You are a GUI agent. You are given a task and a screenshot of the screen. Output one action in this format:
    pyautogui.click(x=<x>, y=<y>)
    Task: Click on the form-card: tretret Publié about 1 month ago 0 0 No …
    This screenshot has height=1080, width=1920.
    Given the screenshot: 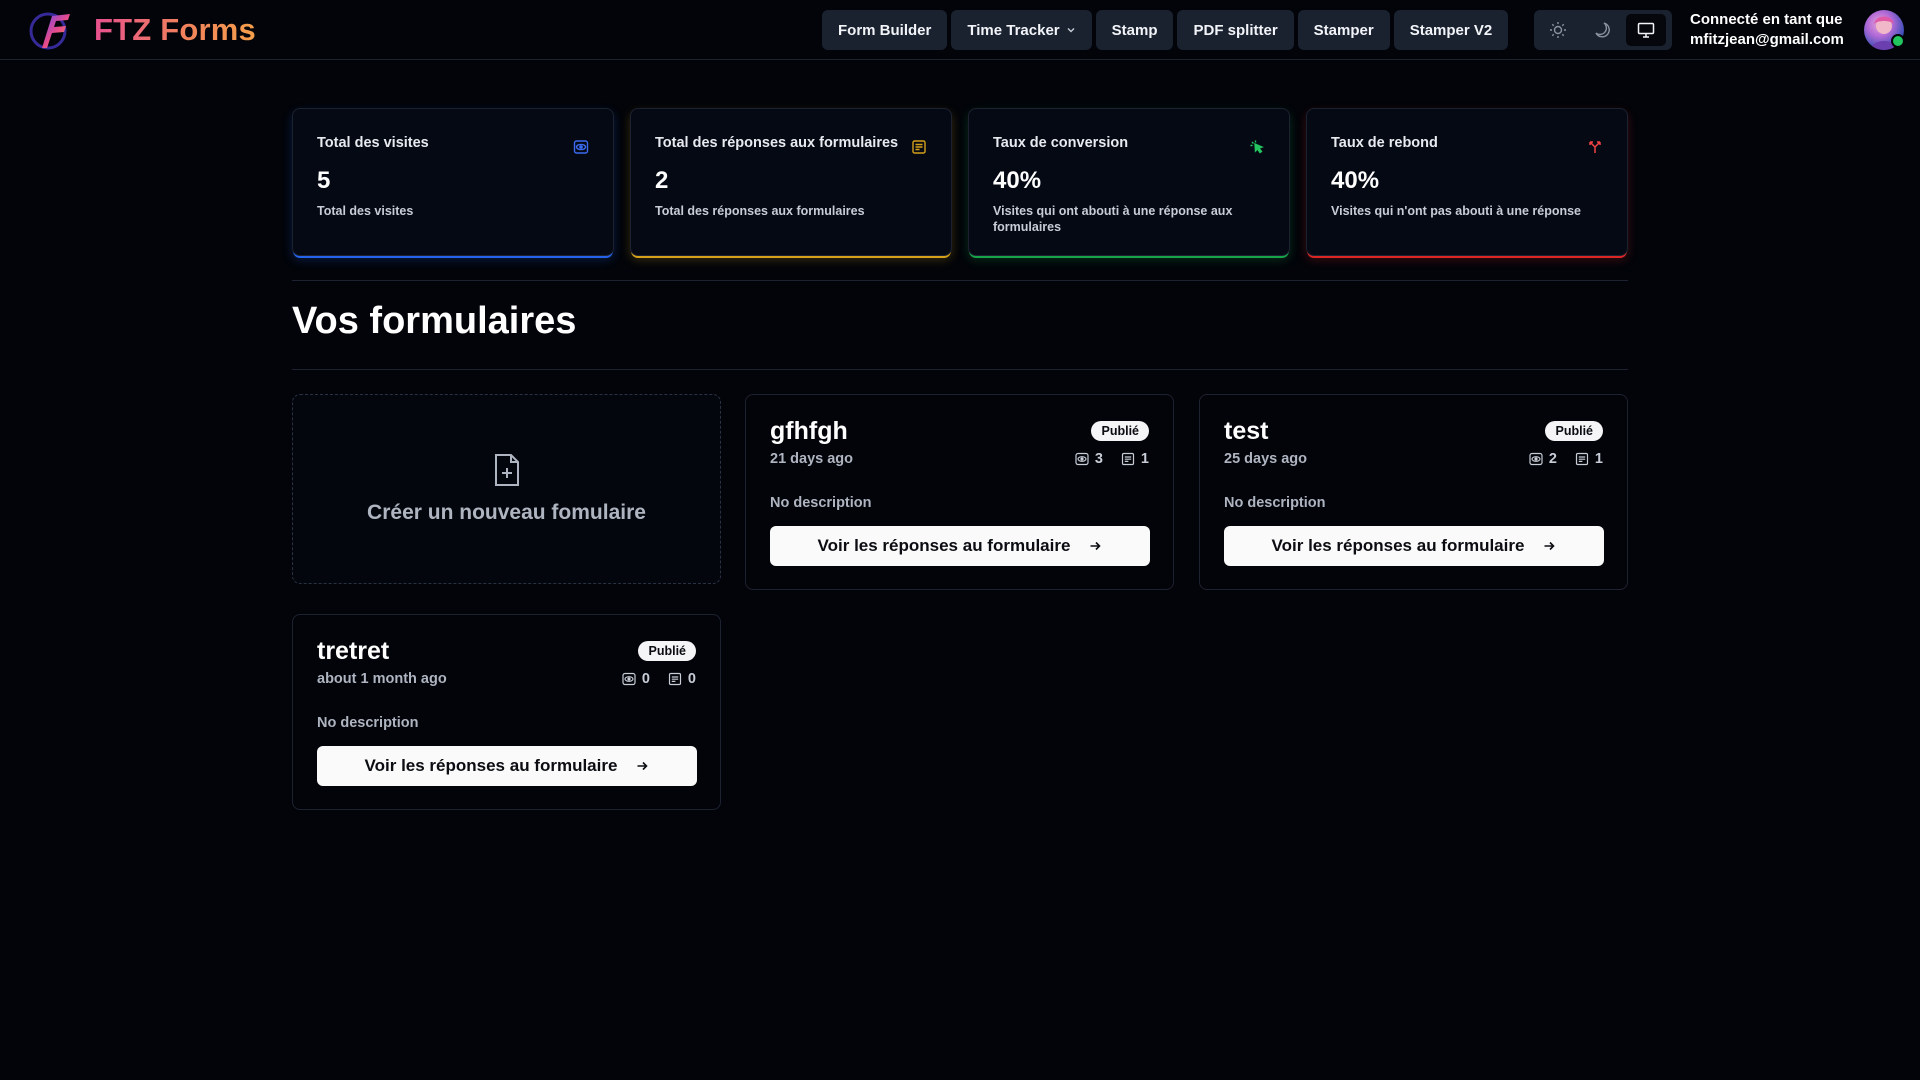 What is the action you would take?
    pyautogui.click(x=506, y=712)
    